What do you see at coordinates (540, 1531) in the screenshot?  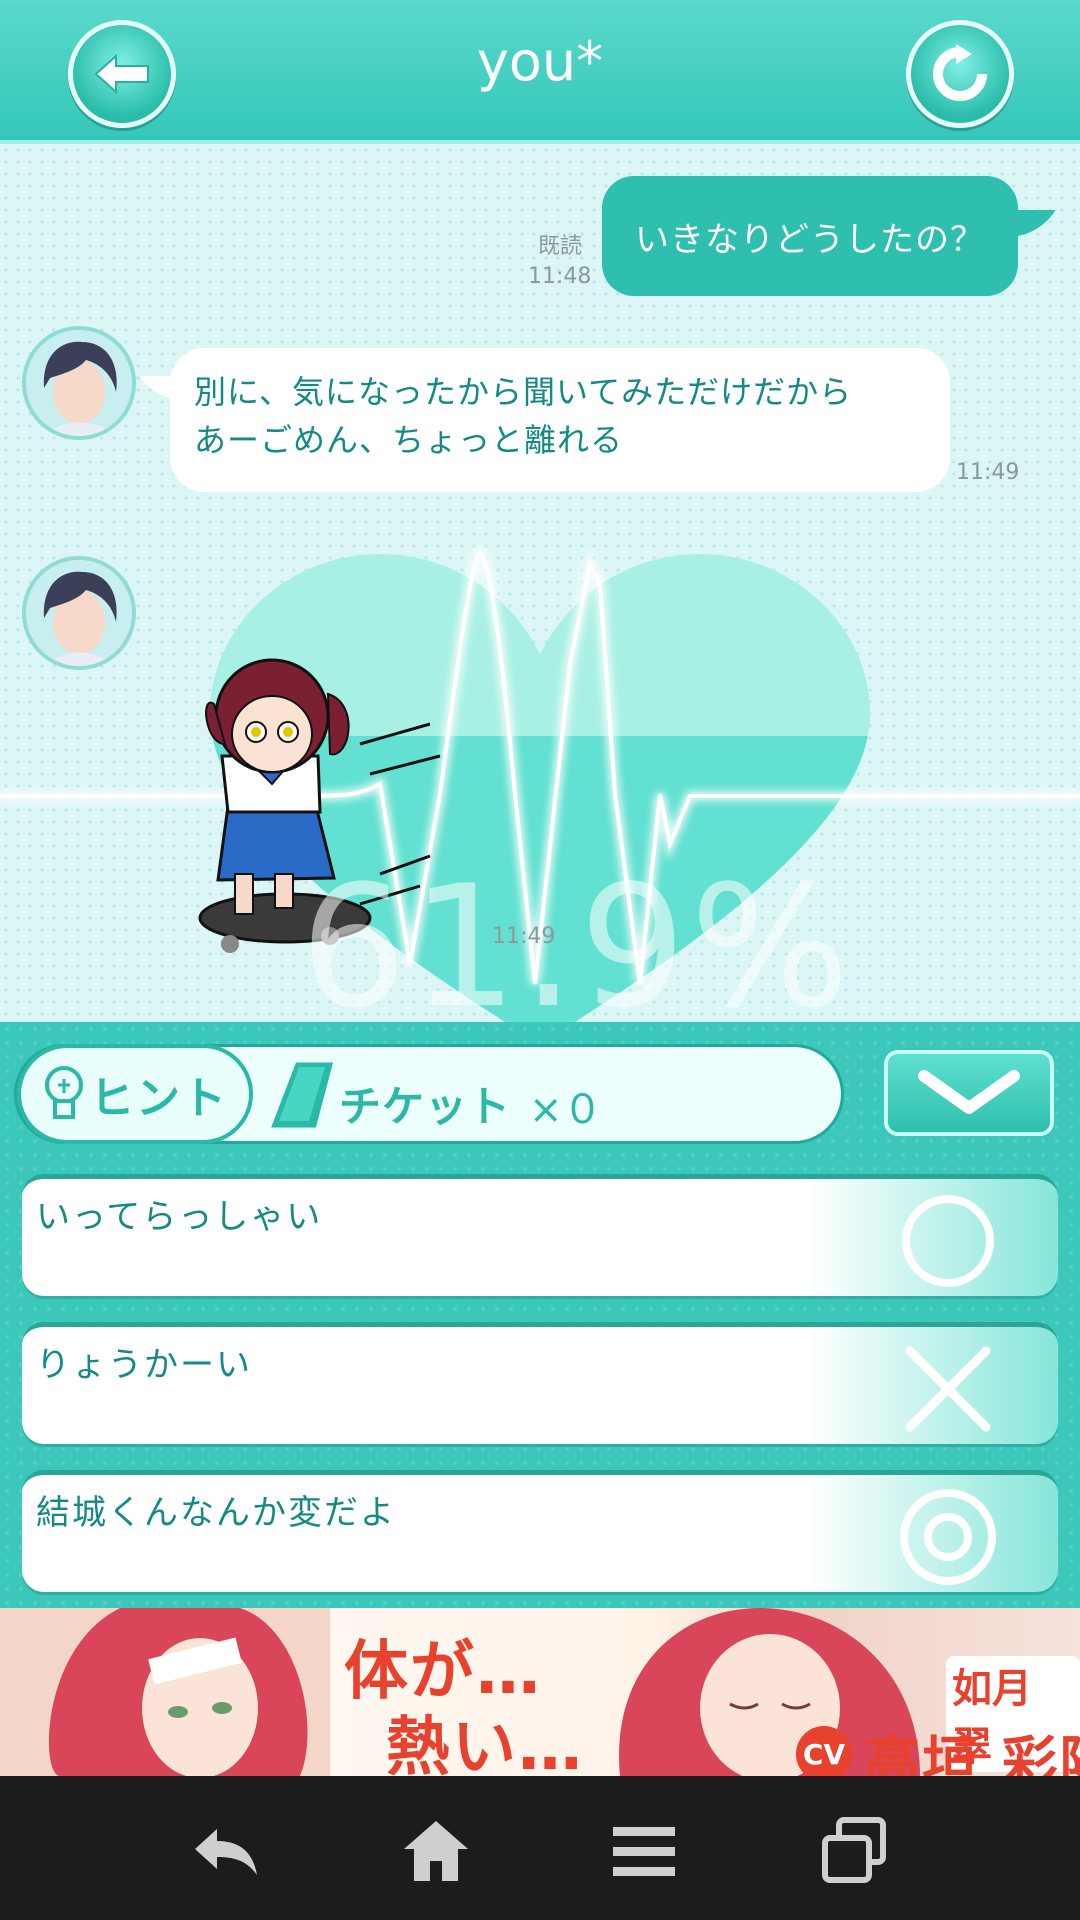 I see `answer-option-3: 結城くんなんか変だよ` at bounding box center [540, 1531].